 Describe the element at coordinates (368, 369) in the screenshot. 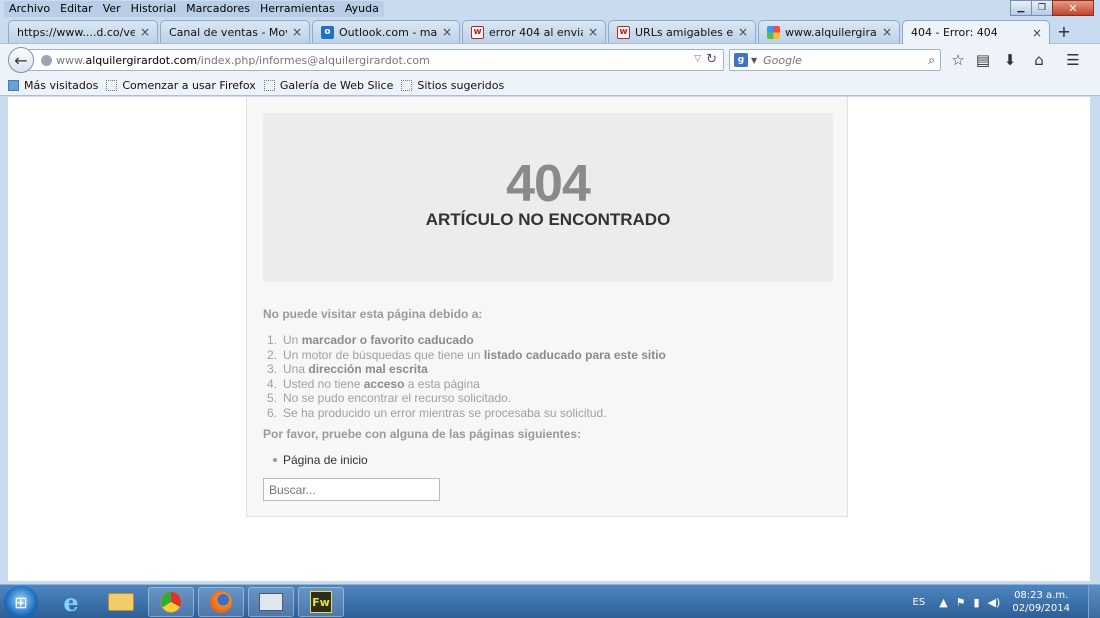

I see `reason-emphasis: dirección mal escrita` at that location.